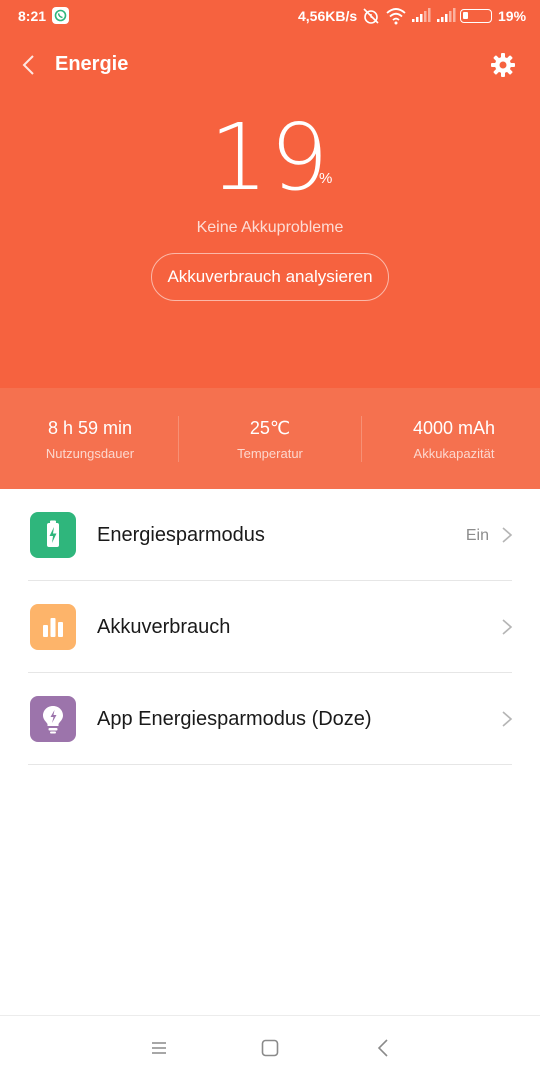 The image size is (540, 1080). Describe the element at coordinates (32, 16) in the screenshot. I see `status-time: 8:21` at that location.